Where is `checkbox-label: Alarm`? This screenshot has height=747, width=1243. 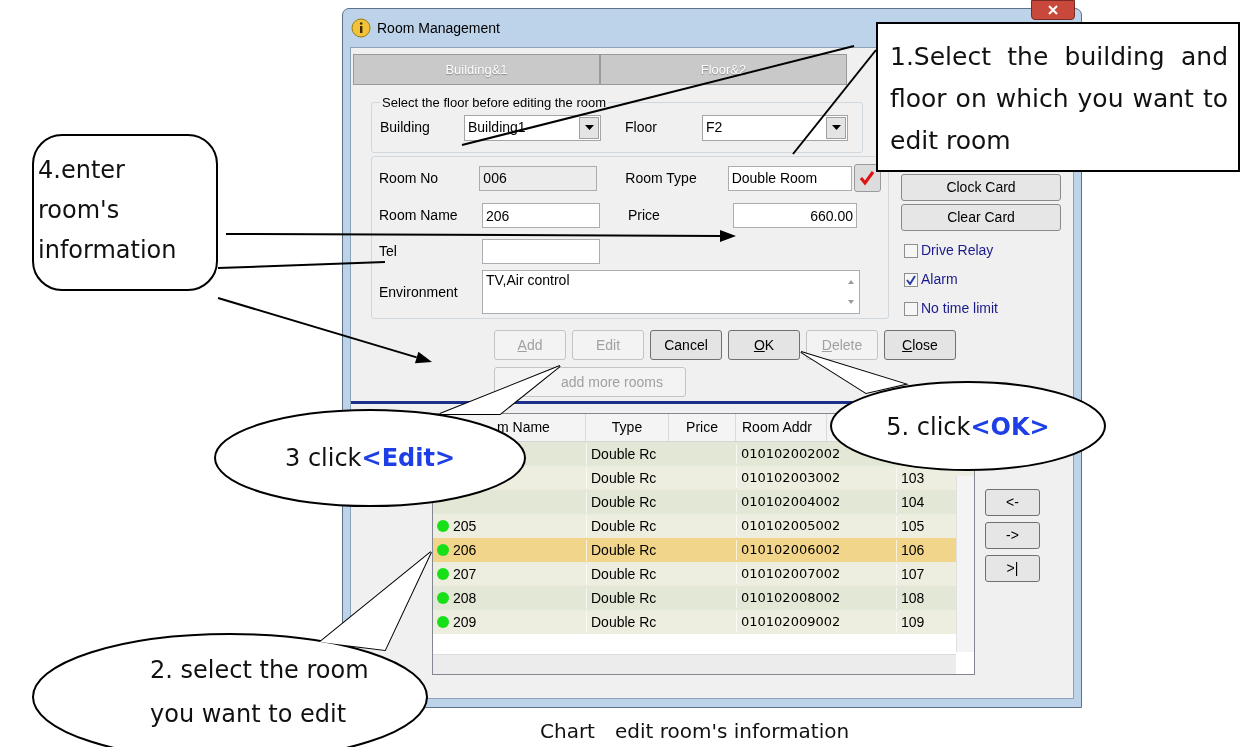
checkbox-label: Alarm is located at coordinates (939, 279).